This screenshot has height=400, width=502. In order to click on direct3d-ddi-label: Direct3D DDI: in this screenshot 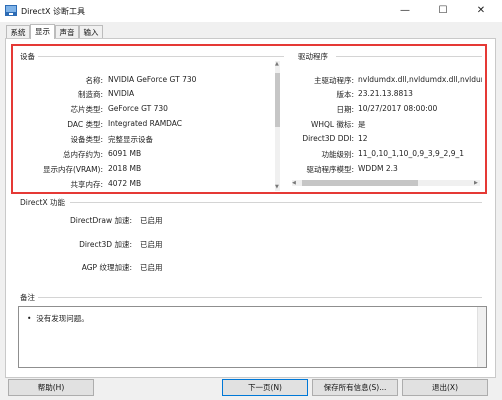, I will do `click(328, 138)`.